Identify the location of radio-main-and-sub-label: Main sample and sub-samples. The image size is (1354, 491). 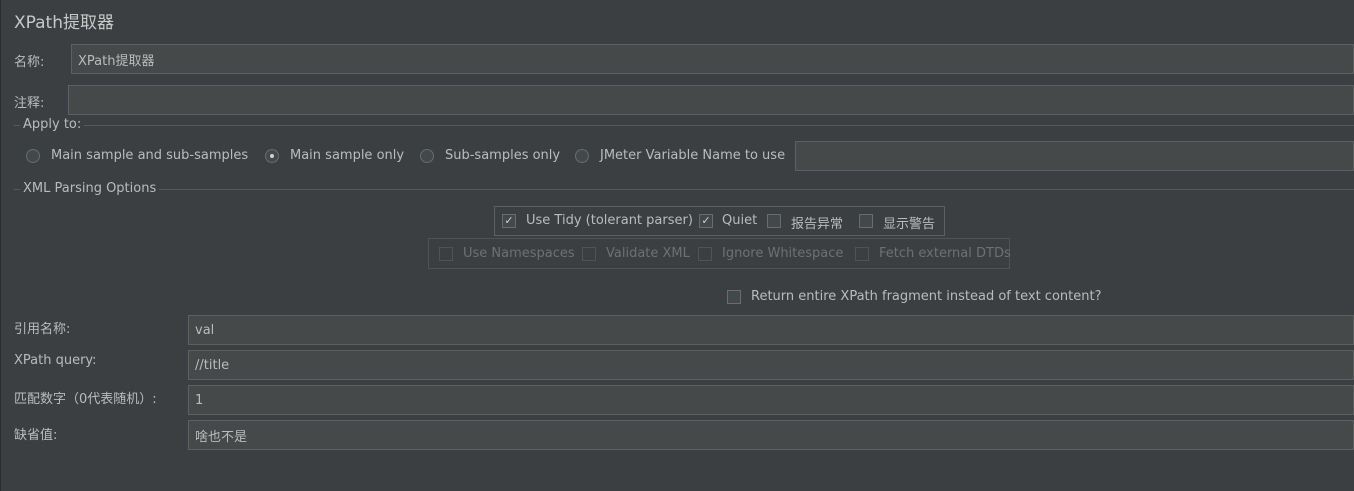
(149, 155).